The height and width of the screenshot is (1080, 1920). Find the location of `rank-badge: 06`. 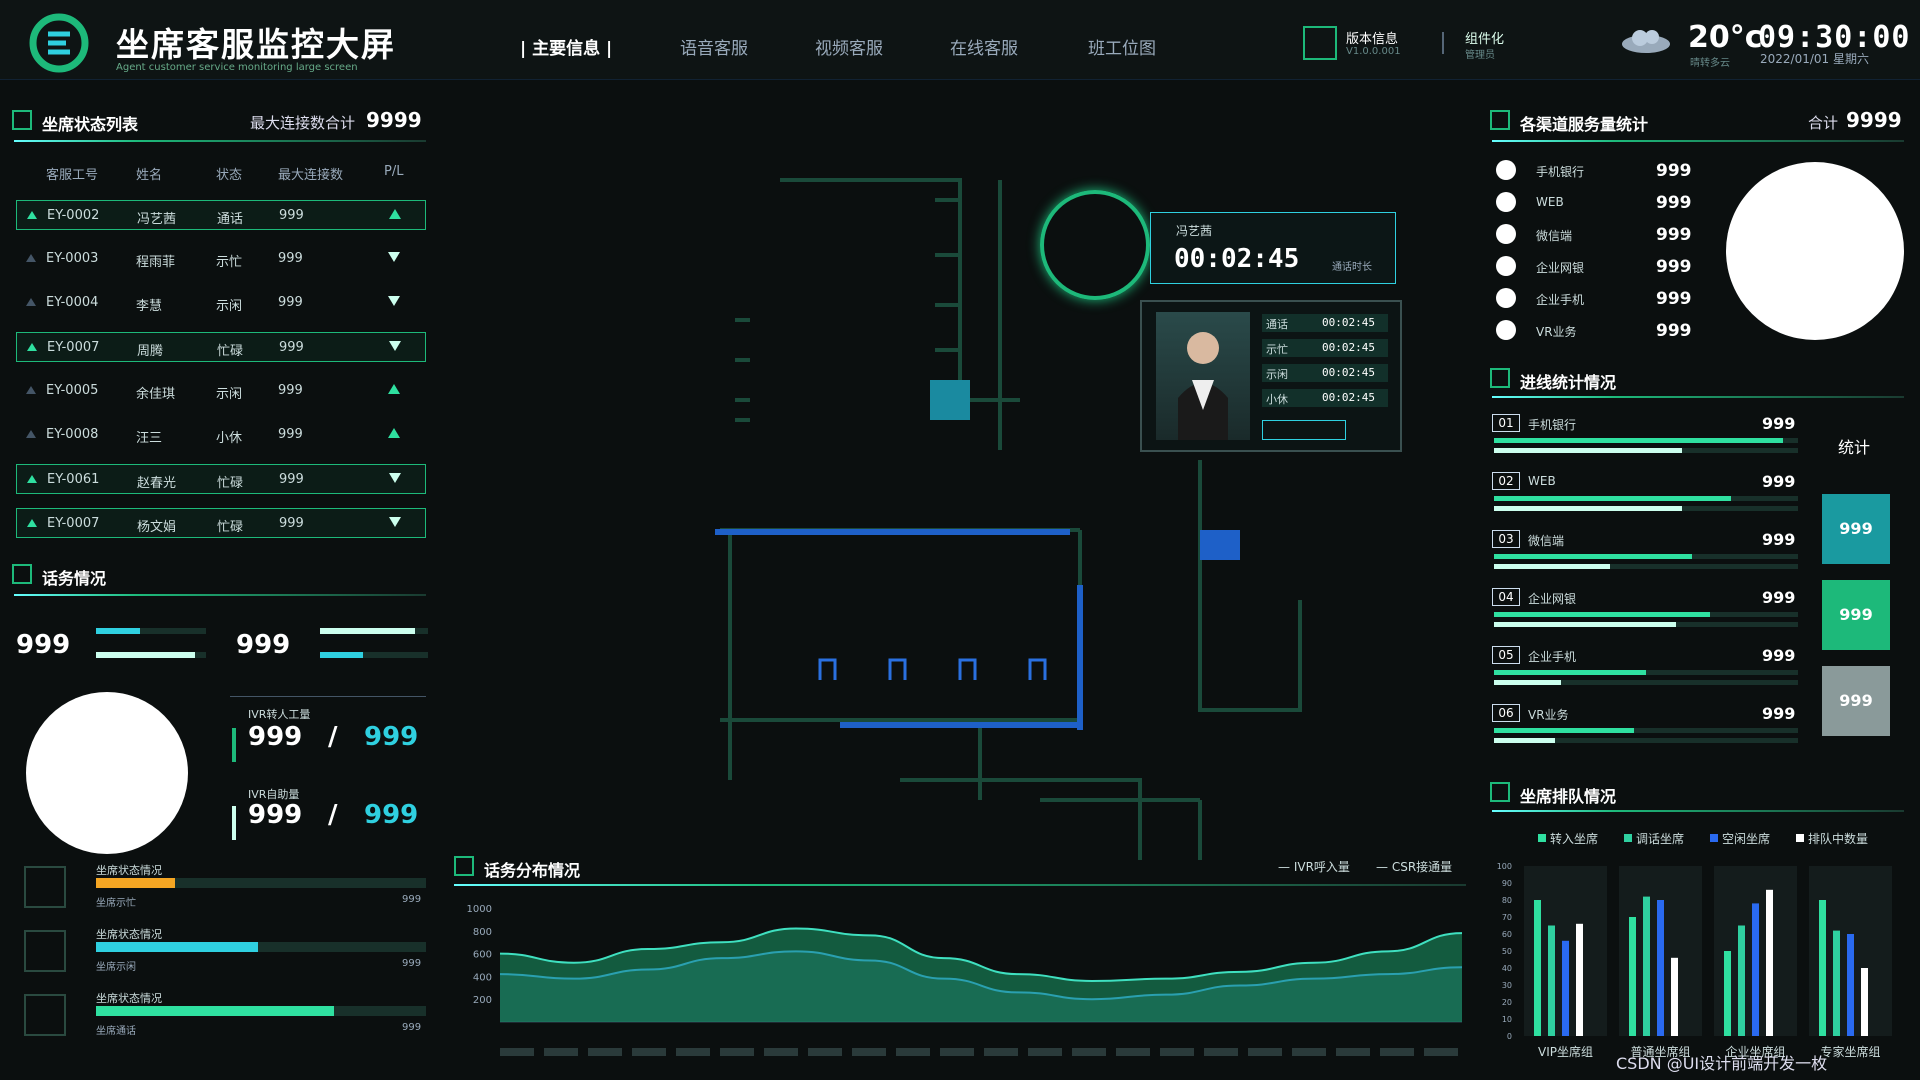

rank-badge: 06 is located at coordinates (1506, 713).